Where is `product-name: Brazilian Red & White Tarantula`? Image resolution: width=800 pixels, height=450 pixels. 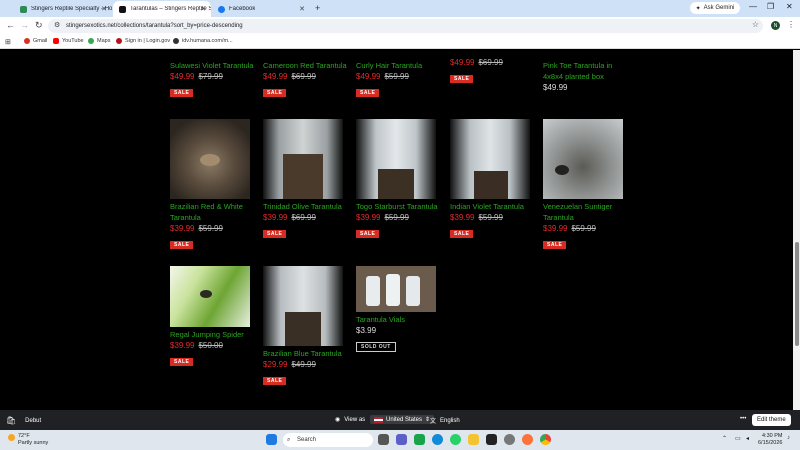
product-name: Brazilian Red & White Tarantula is located at coordinates (215, 212).